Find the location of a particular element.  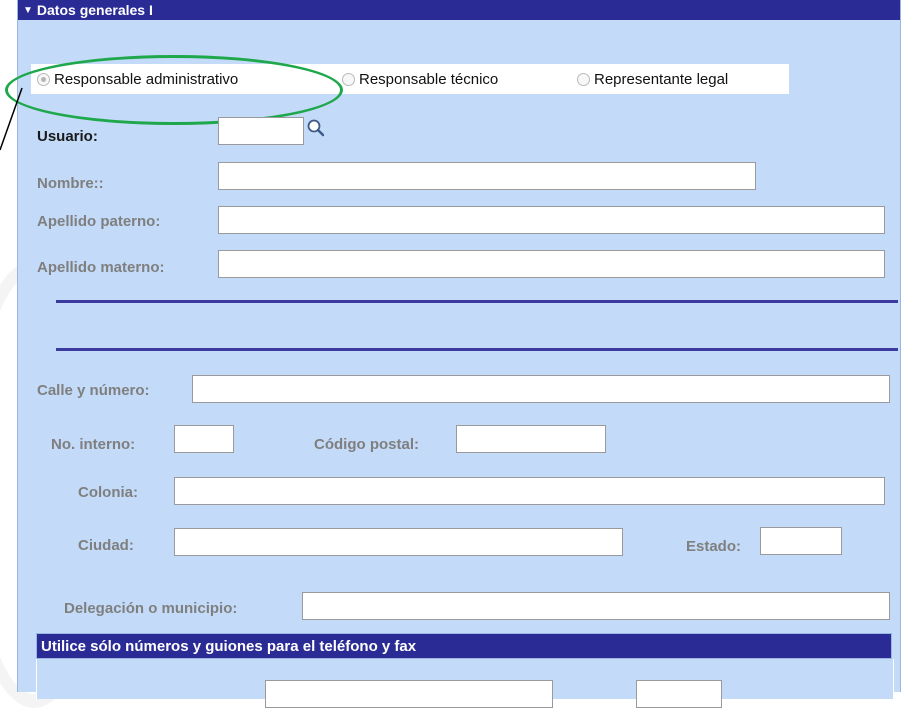

radio-label: Responsable técnico is located at coordinates (429, 79).